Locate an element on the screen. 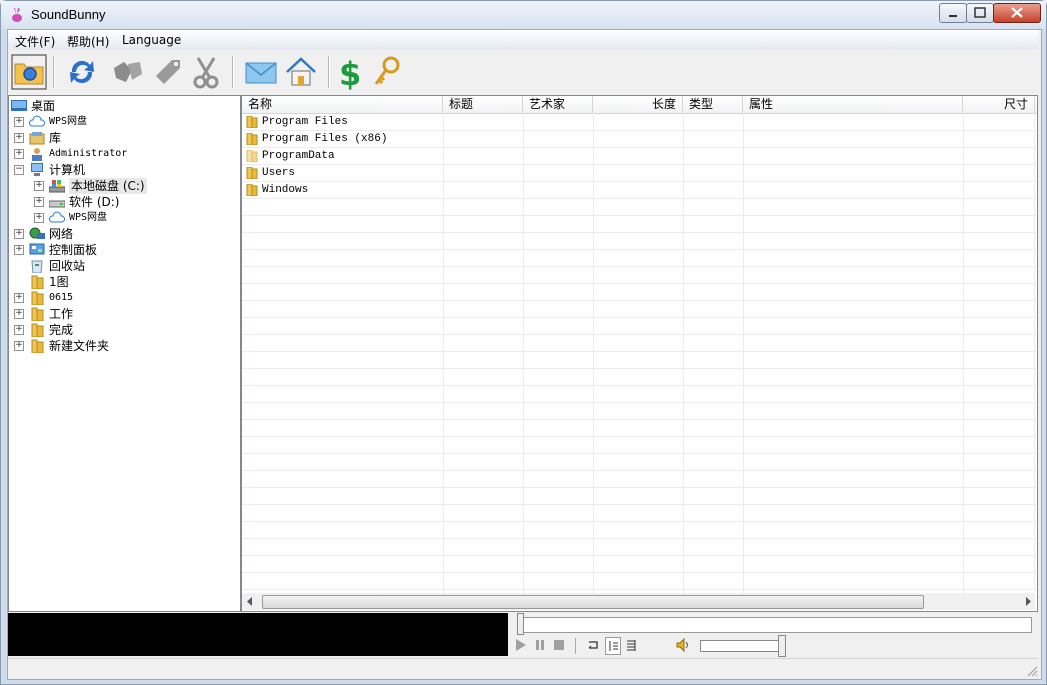 This screenshot has width=1047, height=685. desktop-icon is located at coordinates (19, 105).